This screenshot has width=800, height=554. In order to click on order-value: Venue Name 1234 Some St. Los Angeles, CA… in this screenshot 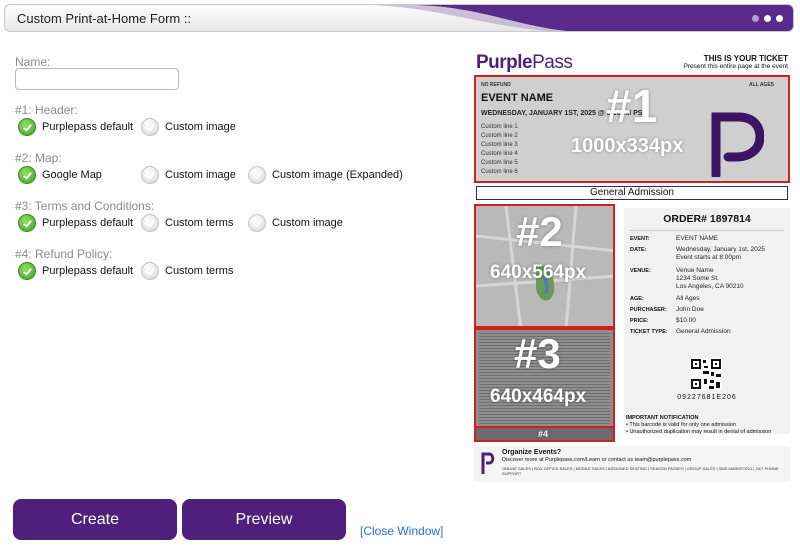, I will do `click(710, 278)`.